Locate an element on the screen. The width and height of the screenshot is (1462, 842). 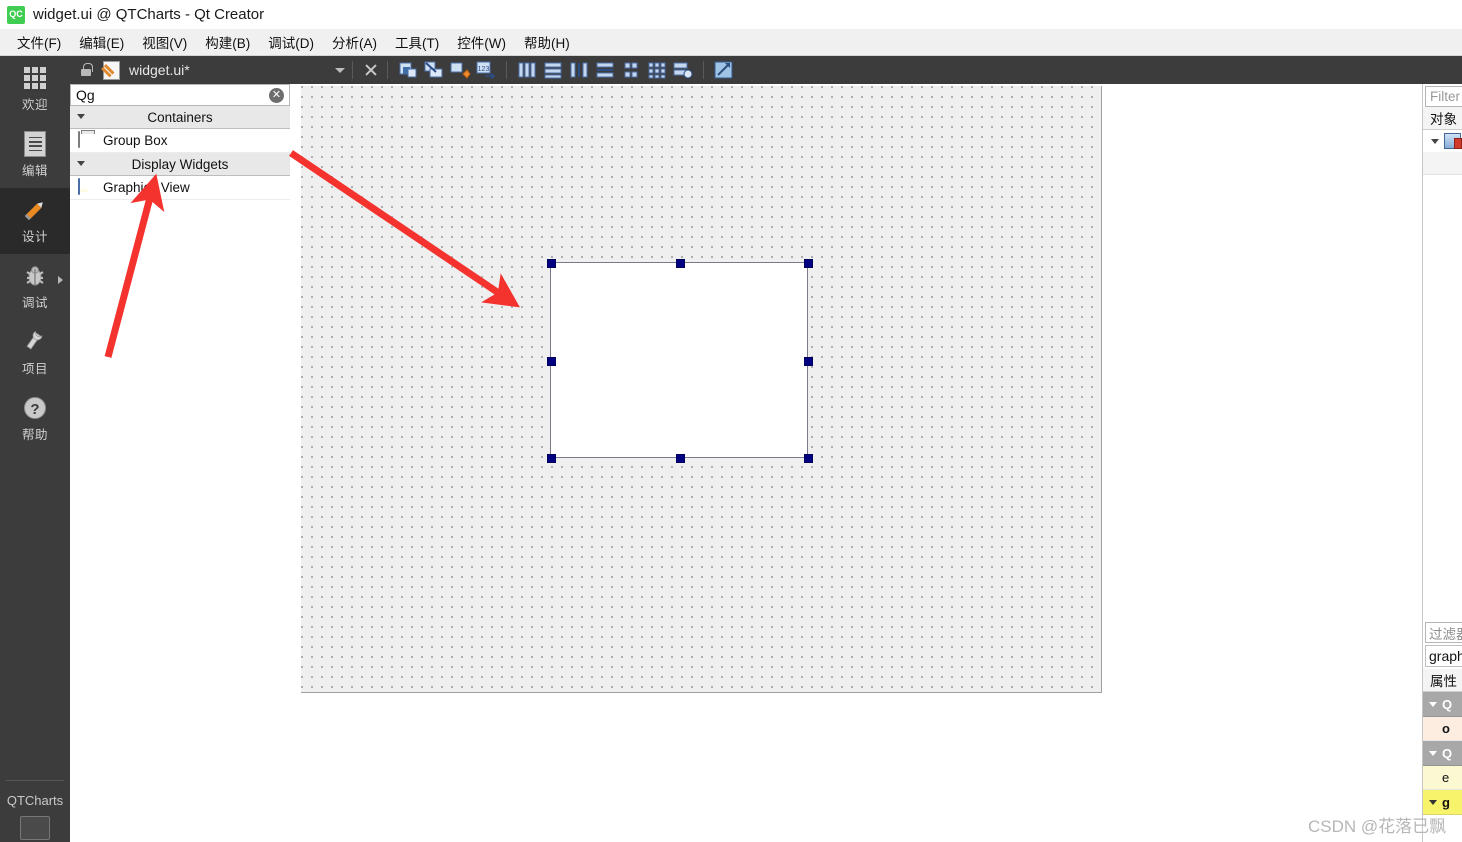
layout-horizontally-icon is located at coordinates (527, 70).